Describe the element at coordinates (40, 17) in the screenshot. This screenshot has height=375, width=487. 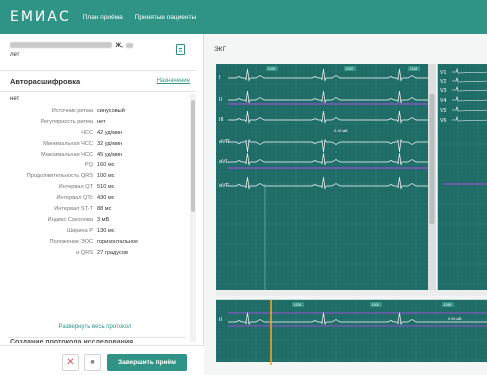
I see `app-logo: ЕМИАС` at that location.